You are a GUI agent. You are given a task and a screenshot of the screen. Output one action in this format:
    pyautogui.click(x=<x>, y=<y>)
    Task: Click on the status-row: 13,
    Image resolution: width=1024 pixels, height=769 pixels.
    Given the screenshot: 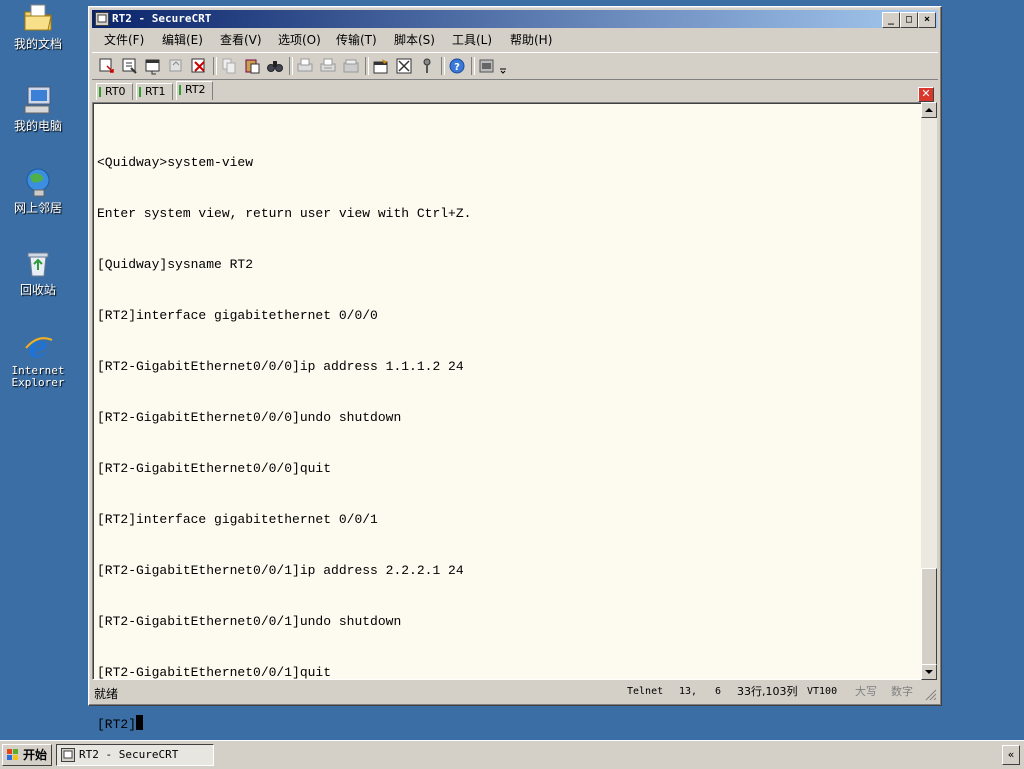 What is the action you would take?
    pyautogui.click(x=688, y=691)
    